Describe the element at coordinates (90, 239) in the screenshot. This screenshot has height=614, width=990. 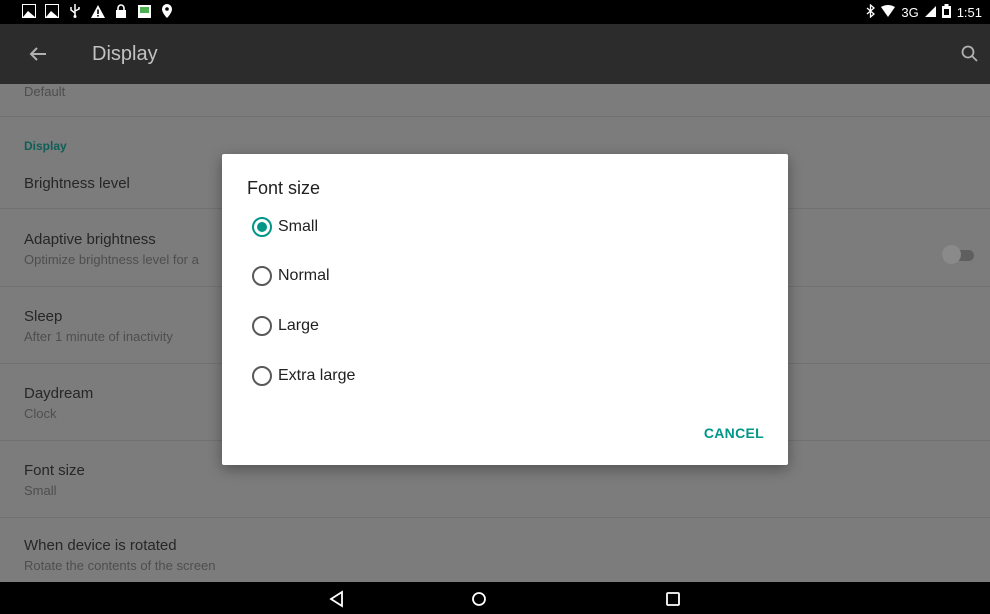
I see `pref-title: Adaptive brightness` at that location.